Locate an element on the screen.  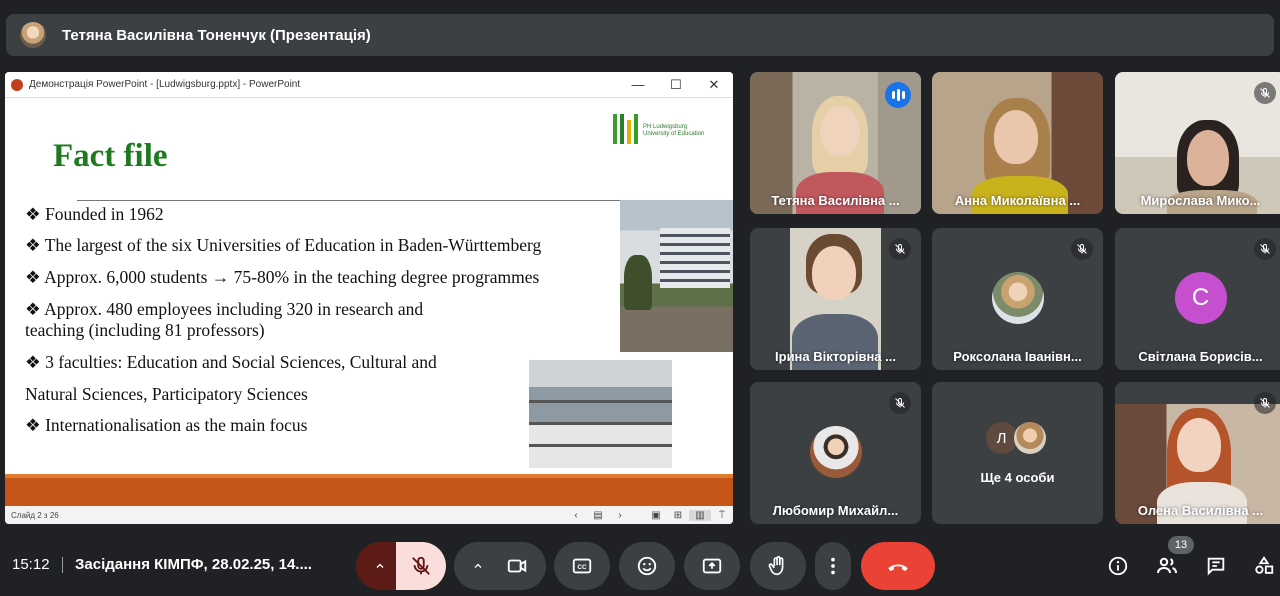
slide-menu-icon: ▤ is located at coordinates (598, 515).